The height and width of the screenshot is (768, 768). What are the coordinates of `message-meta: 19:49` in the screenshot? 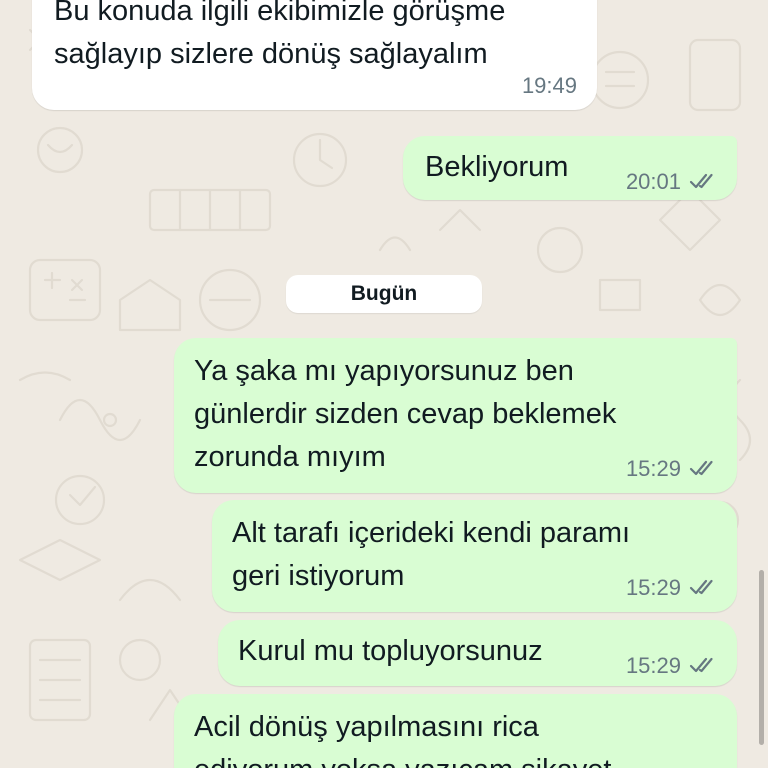 It's located at (549, 85).